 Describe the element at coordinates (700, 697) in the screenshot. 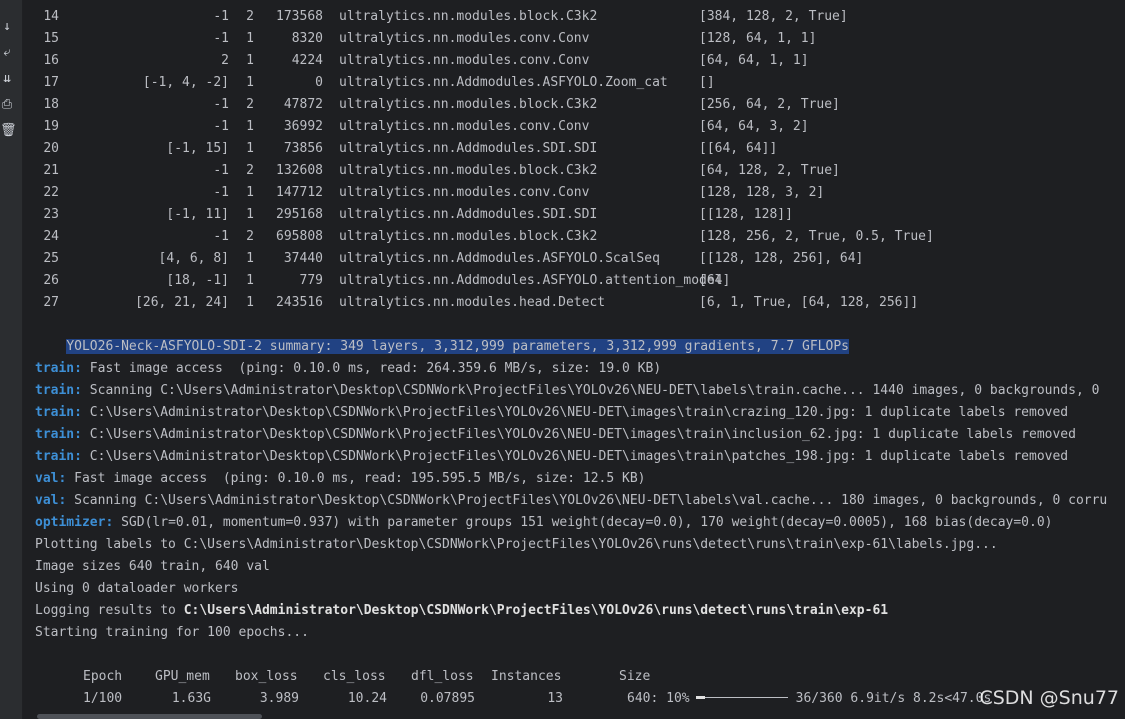

I see `progress-bar-fill` at that location.